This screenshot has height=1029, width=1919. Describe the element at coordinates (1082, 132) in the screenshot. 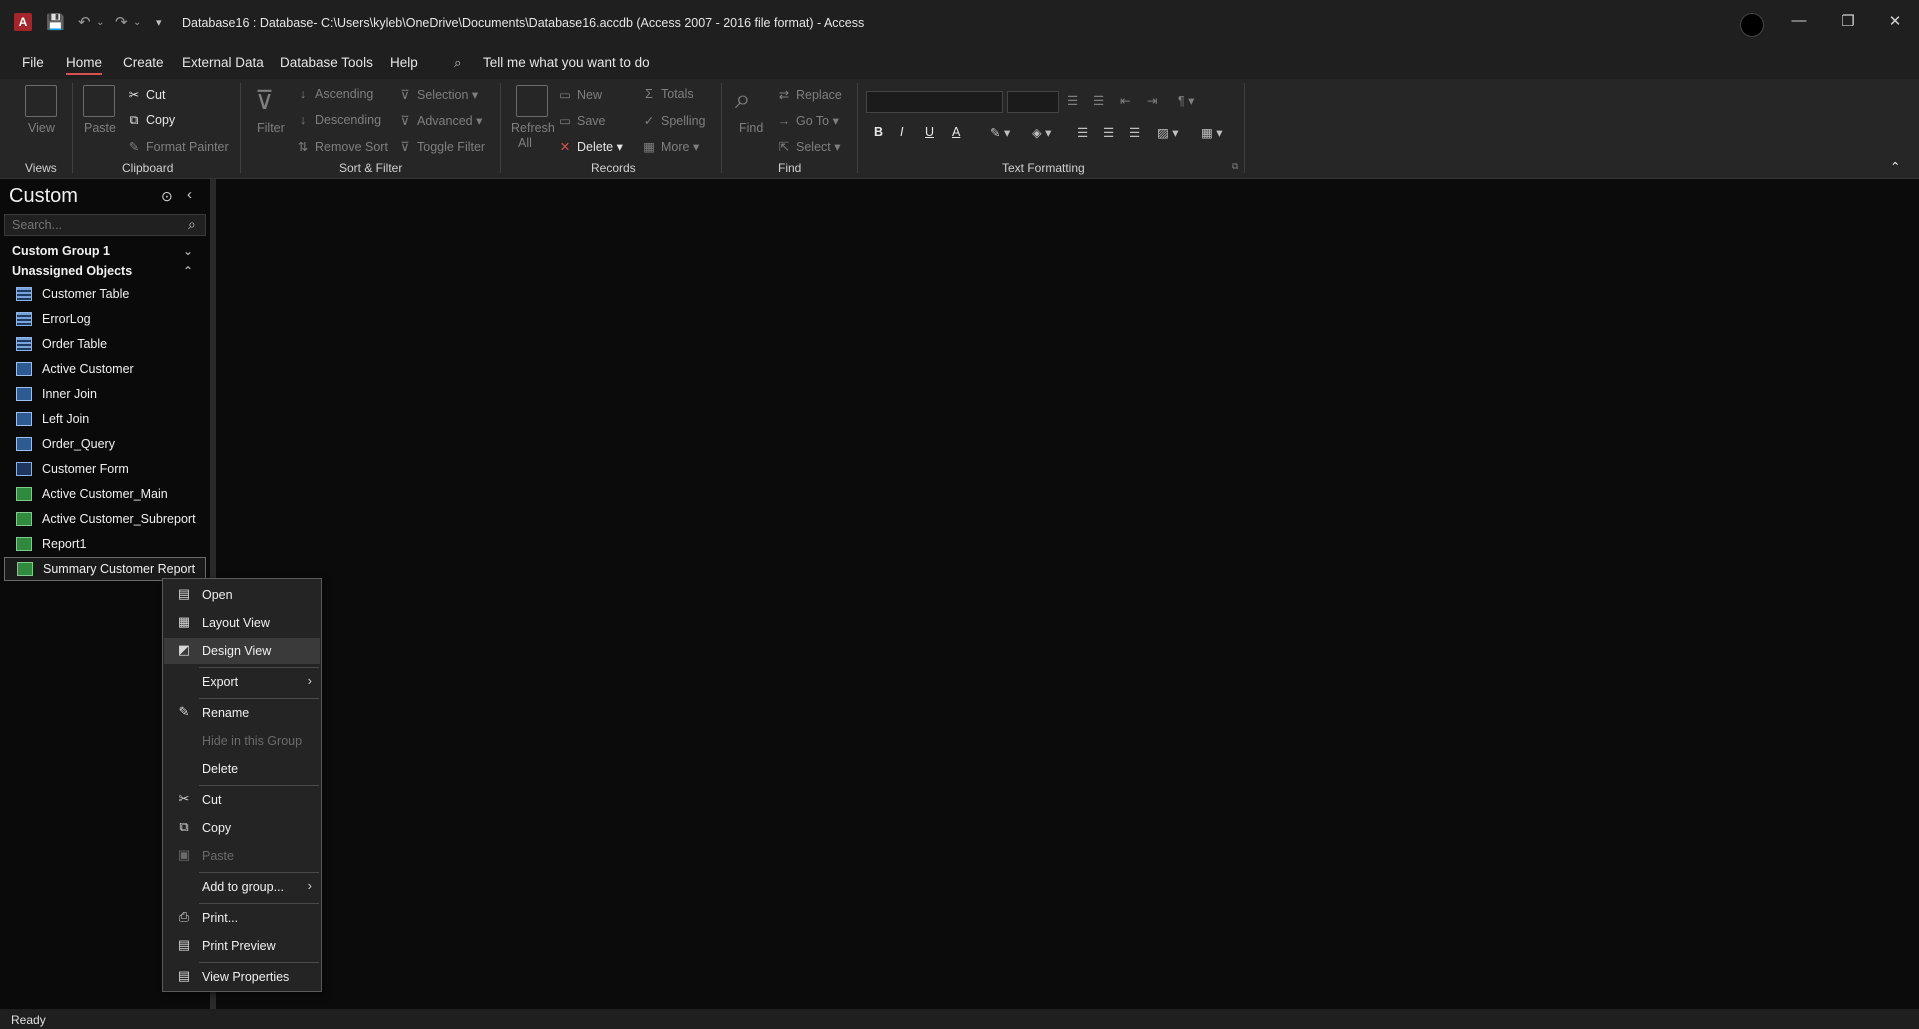

I see `align-left-icon: ☰` at that location.